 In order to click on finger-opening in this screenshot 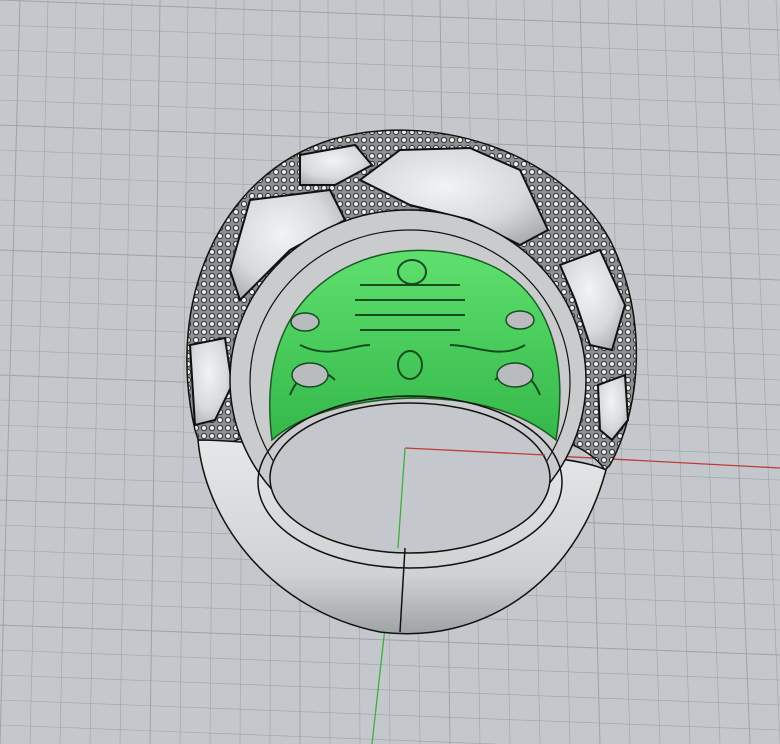, I will do `click(410, 478)`.